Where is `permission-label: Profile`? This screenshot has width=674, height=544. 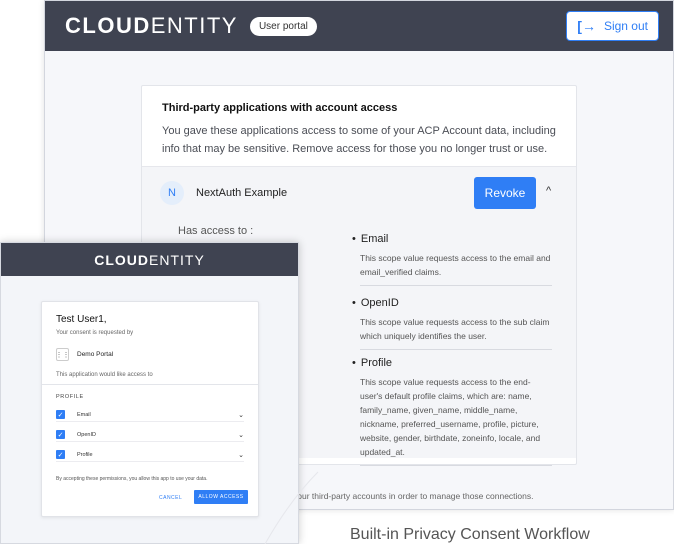 permission-label: Profile is located at coordinates (85, 454).